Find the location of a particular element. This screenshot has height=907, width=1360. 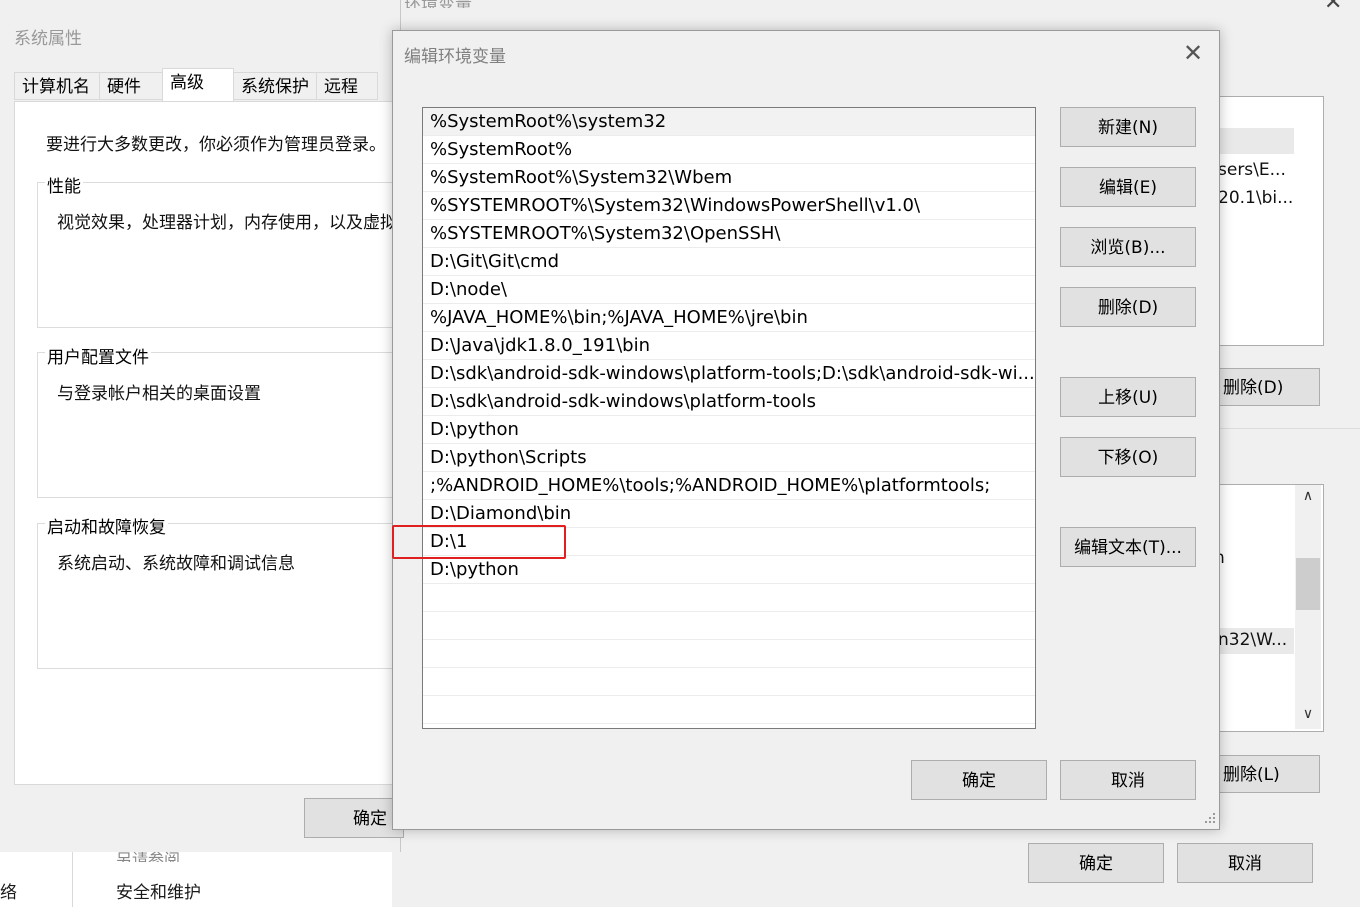

control-panel-edge-glyph: t is located at coordinates (6, 303).